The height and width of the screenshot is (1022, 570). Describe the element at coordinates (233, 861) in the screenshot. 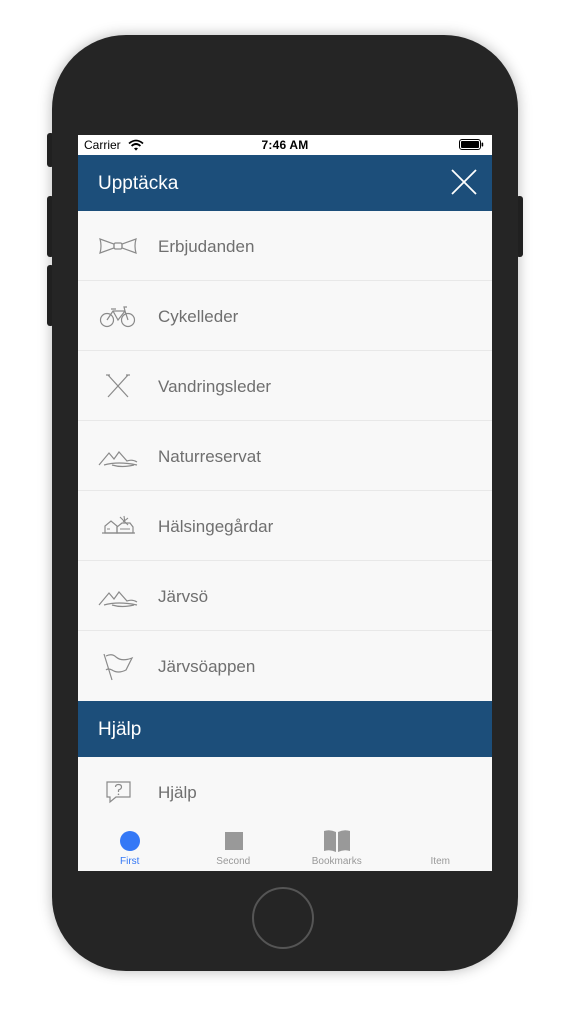

I see `tab-label: Second` at that location.